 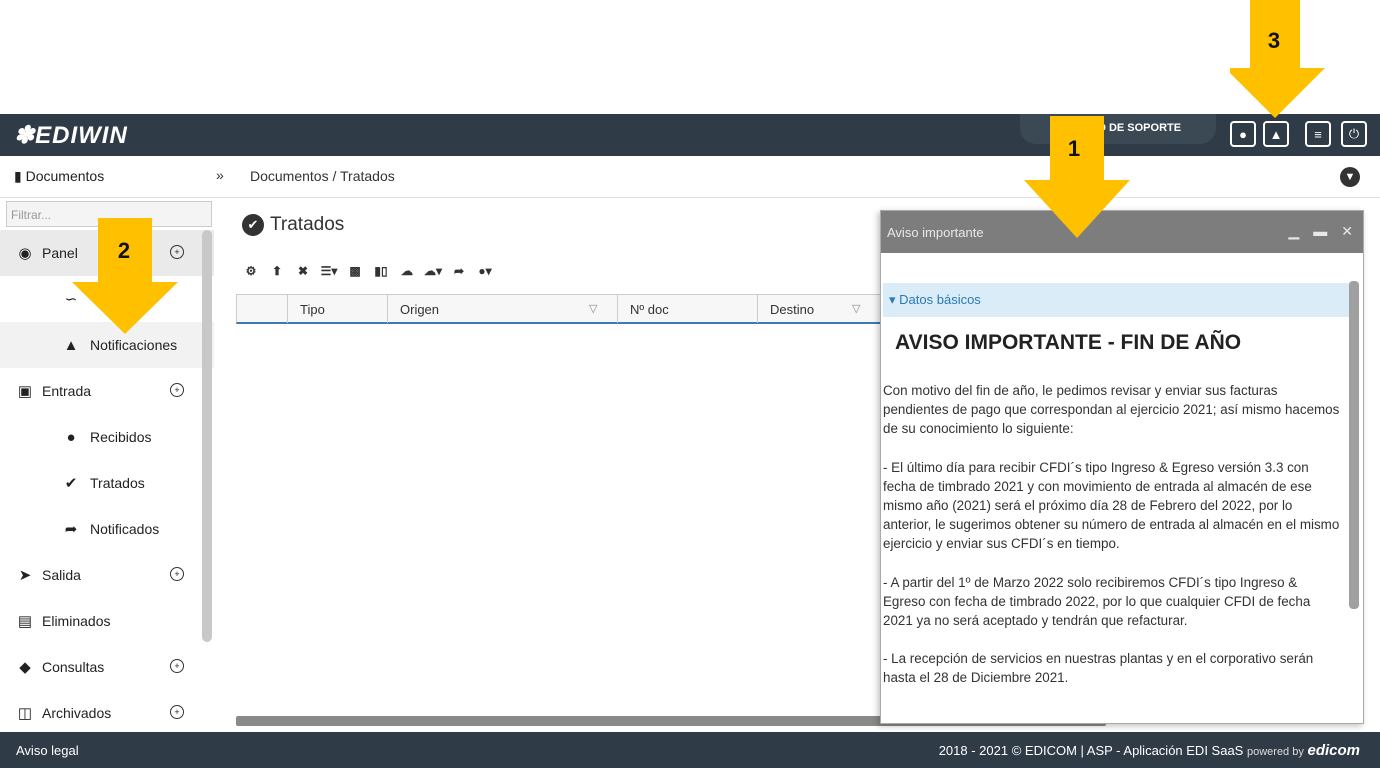 What do you see at coordinates (25, 621) in the screenshot?
I see `trash-icon: ▤` at bounding box center [25, 621].